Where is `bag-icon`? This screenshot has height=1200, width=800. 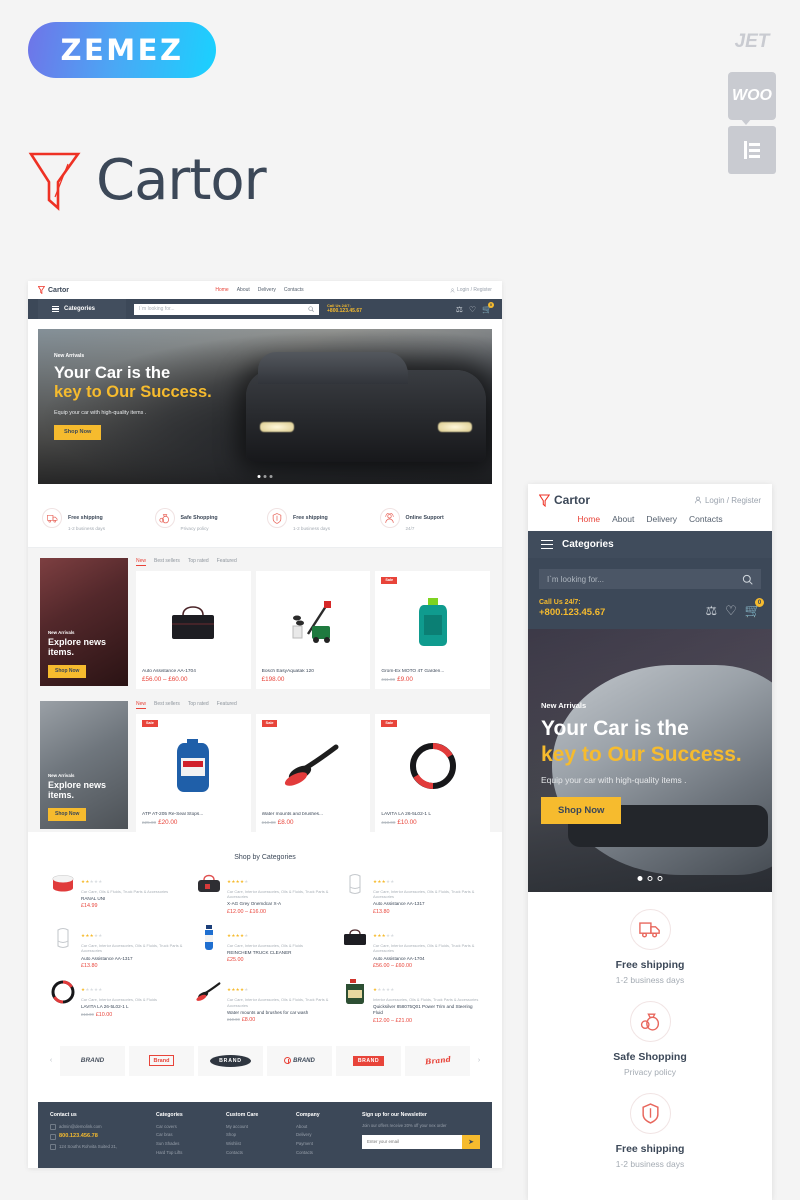
bag-icon is located at coordinates (355, 938).